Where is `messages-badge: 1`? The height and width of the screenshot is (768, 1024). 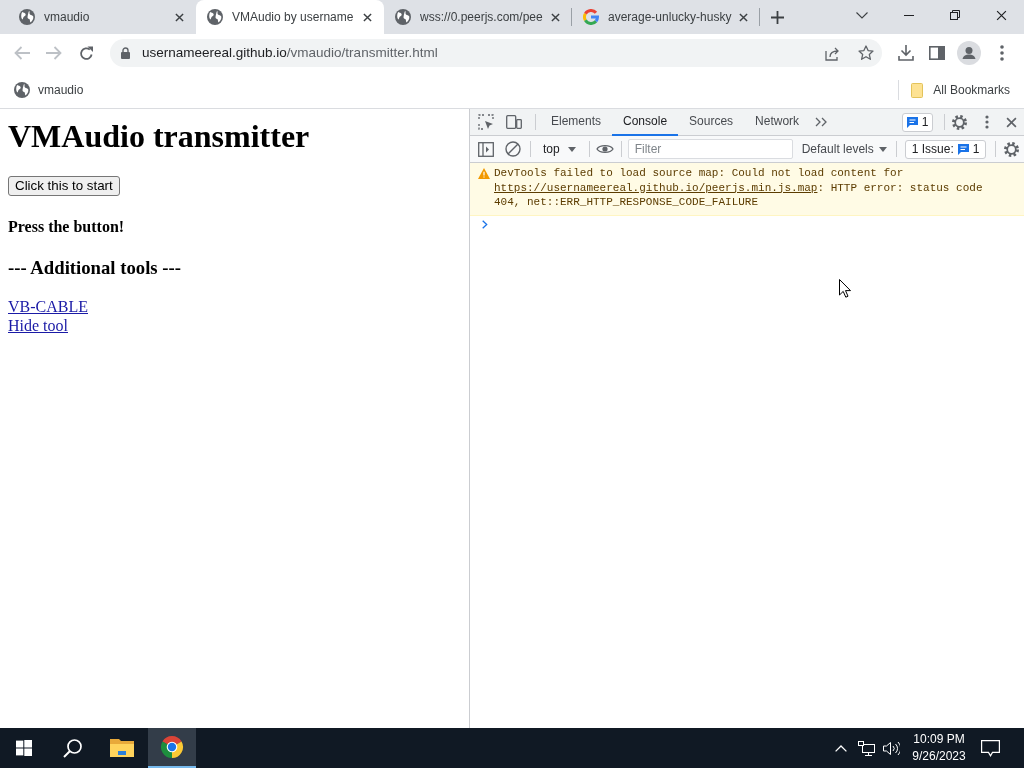
messages-badge: 1 is located at coordinates (917, 122).